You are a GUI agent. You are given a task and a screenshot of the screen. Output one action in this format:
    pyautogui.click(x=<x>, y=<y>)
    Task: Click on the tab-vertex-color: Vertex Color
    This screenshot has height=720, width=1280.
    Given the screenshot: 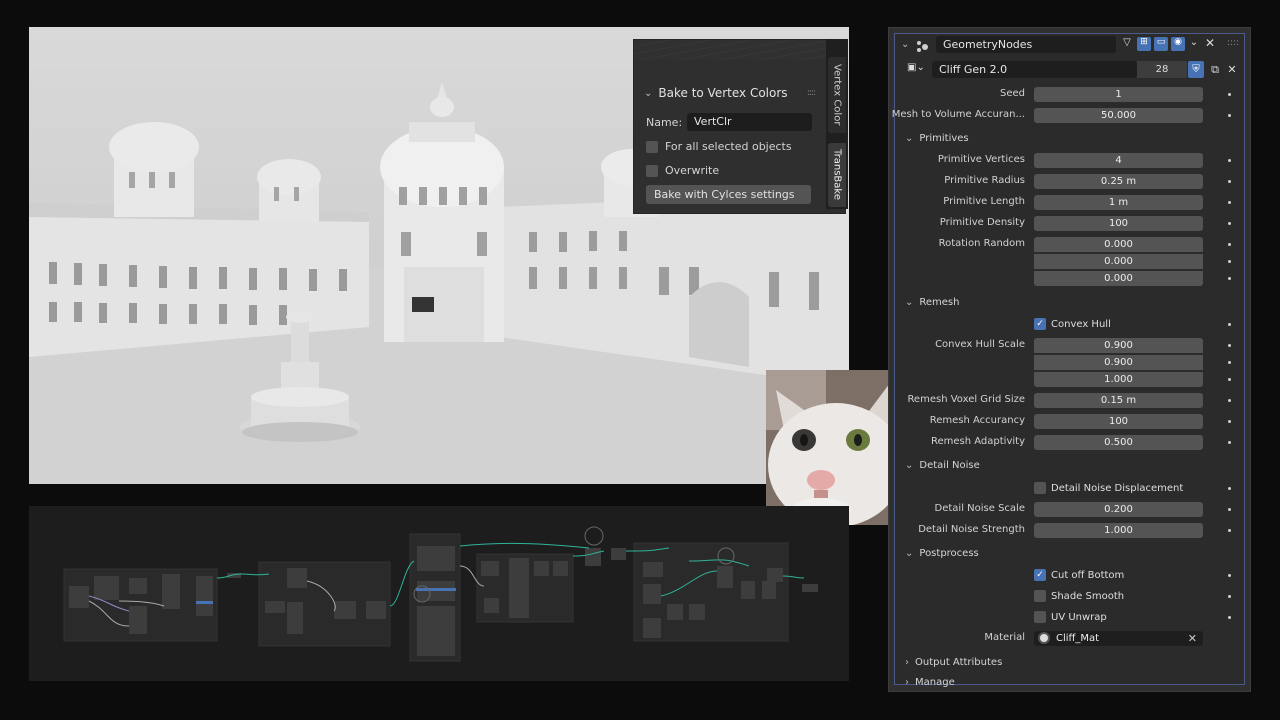 What is the action you would take?
    pyautogui.click(x=837, y=95)
    